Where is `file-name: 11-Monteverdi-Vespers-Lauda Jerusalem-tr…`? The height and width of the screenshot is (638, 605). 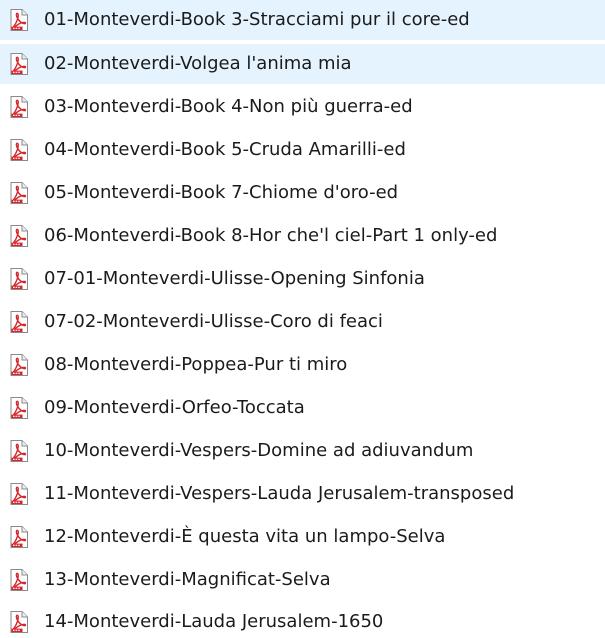
file-name: 11-Monteverdi-Vespers-Lauda Jerusalem-tr… is located at coordinates (279, 493).